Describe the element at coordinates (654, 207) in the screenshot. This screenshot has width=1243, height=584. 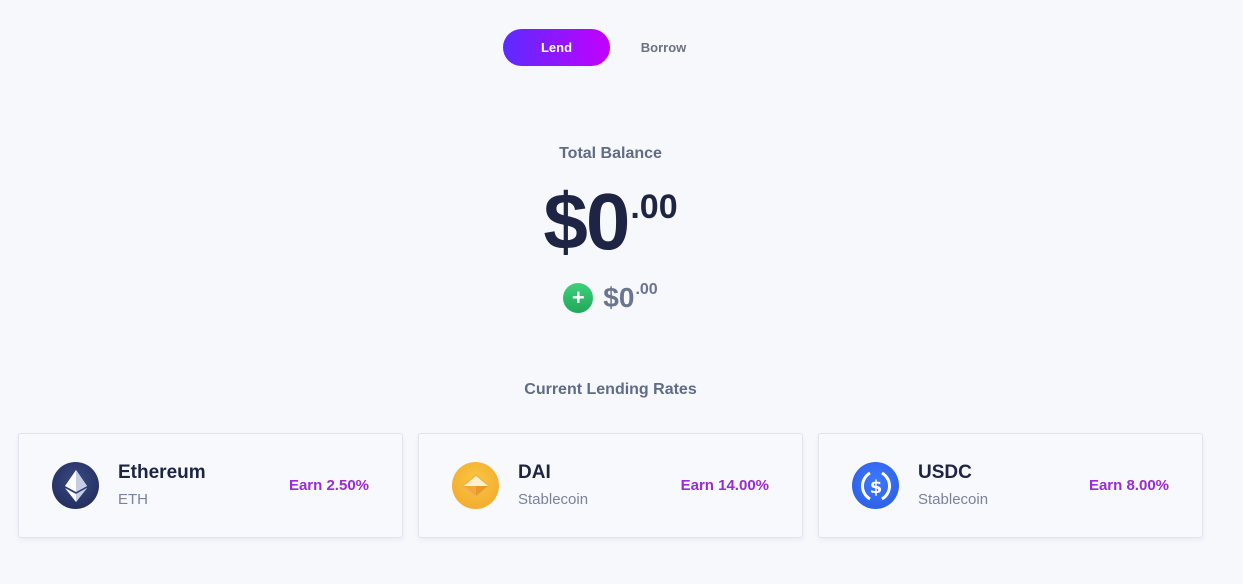
I see `balance-cents: .00` at that location.